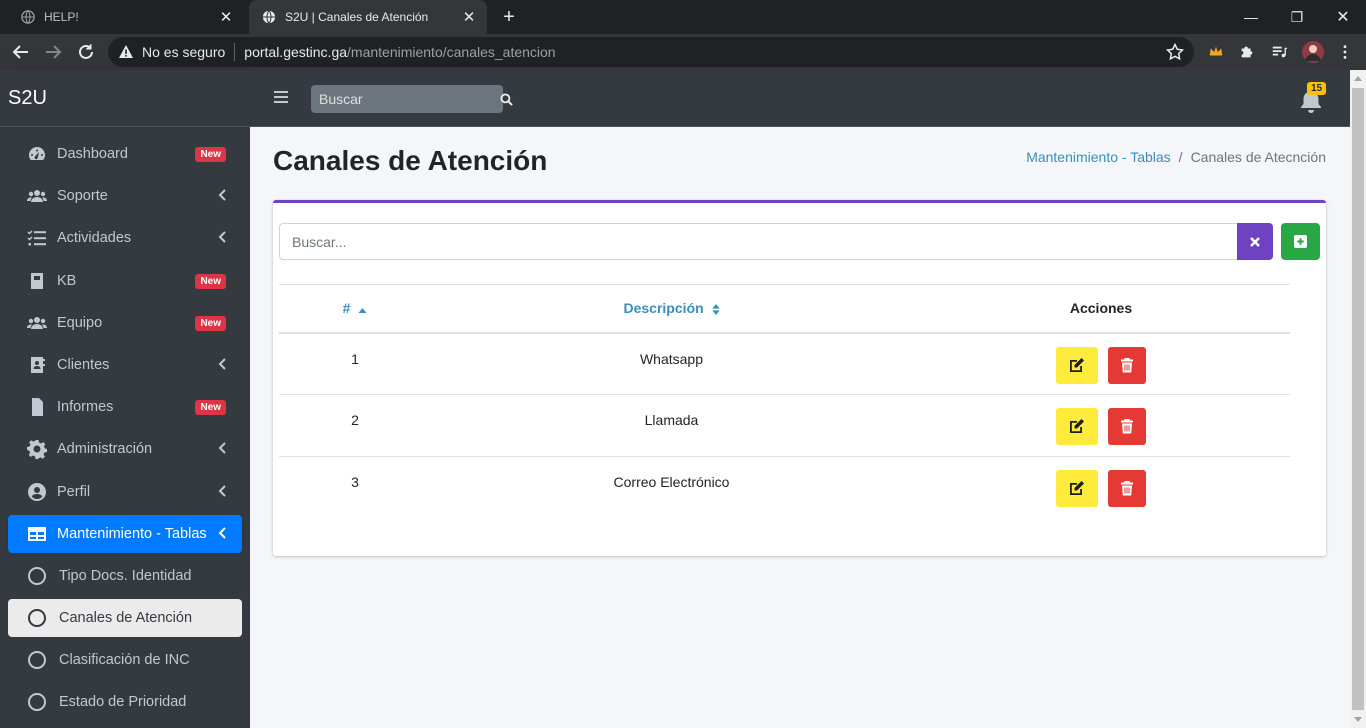 The width and height of the screenshot is (1366, 728). I want to click on minimize-icon: —, so click(1251, 17).